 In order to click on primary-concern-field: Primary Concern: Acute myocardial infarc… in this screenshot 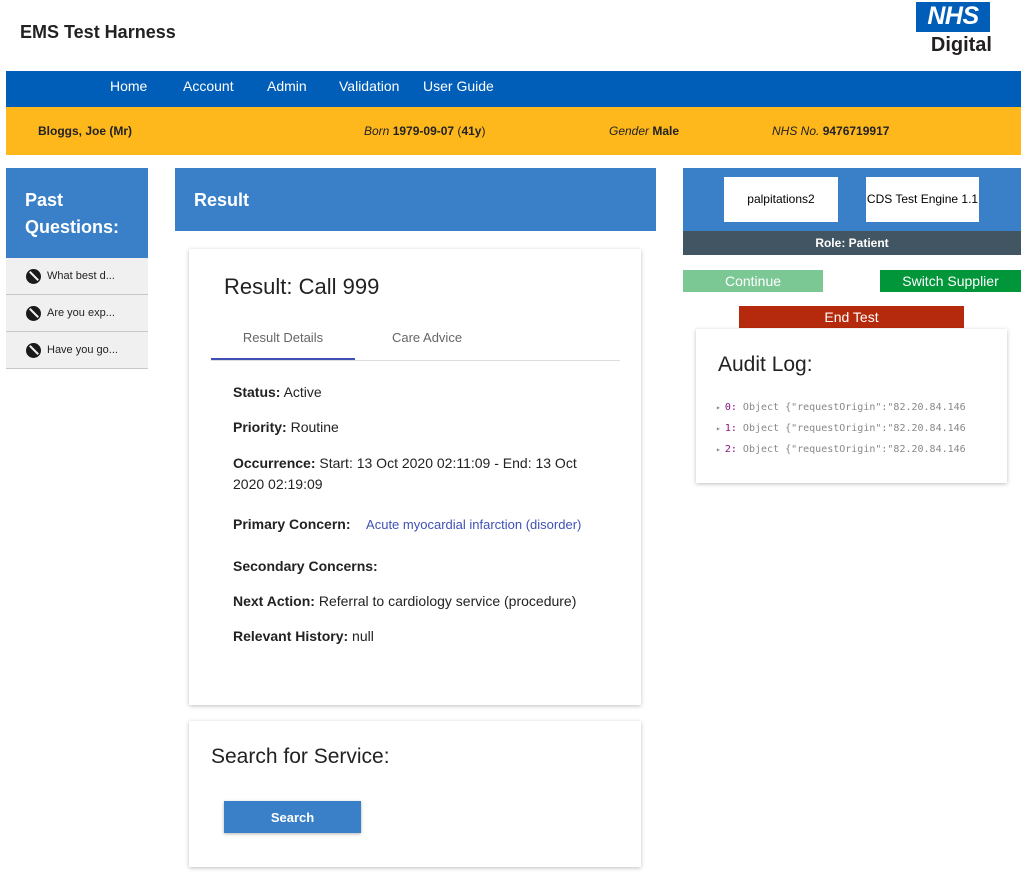, I will do `click(407, 524)`.